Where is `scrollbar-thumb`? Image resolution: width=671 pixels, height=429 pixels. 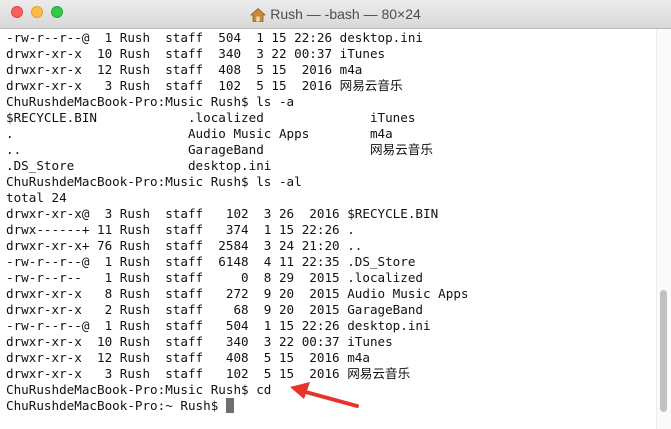 scrollbar-thumb is located at coordinates (663, 351).